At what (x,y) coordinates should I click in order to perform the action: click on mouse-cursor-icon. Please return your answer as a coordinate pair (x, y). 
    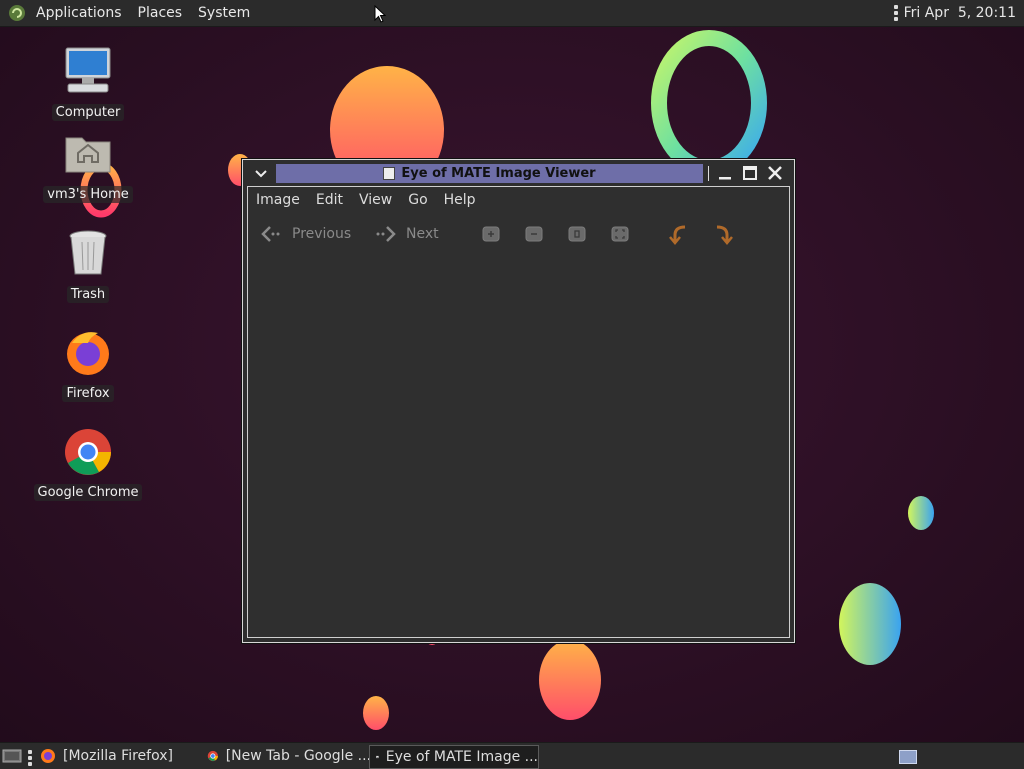
    Looking at the image, I should click on (380, 14).